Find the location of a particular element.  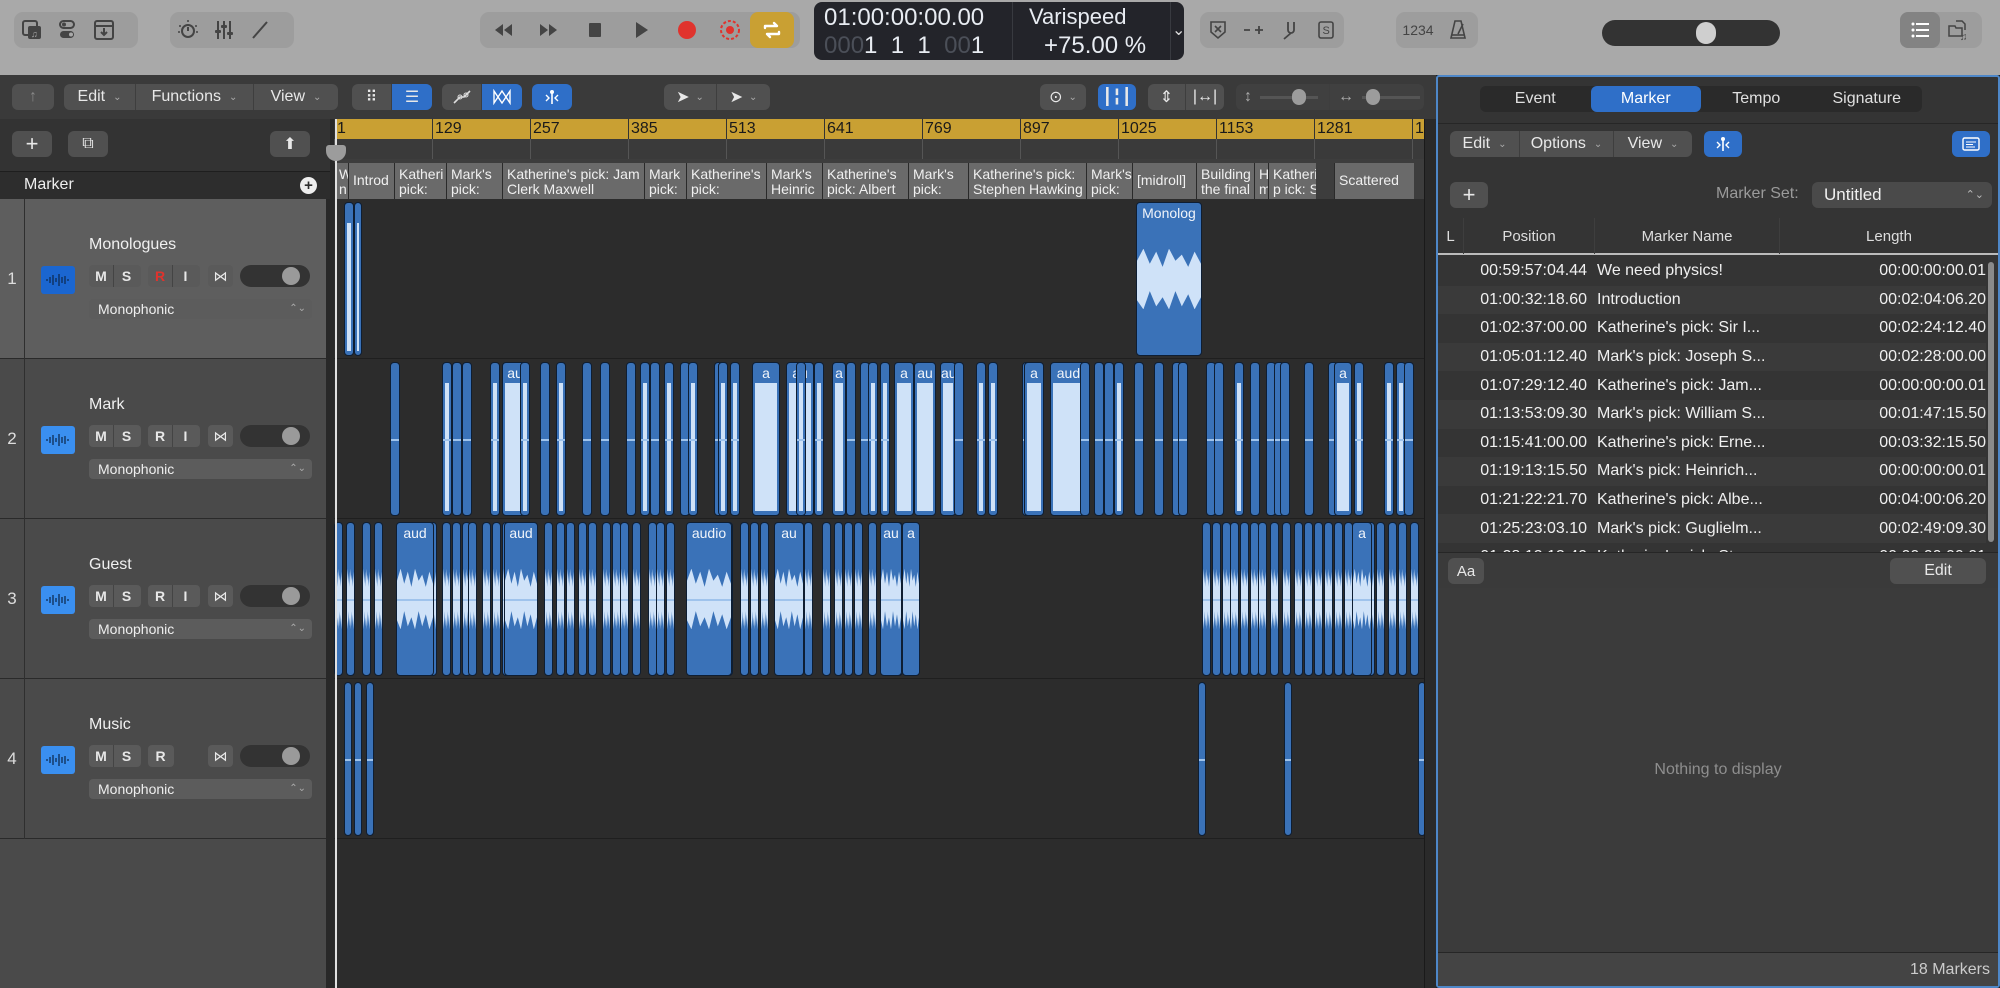

track-name: Mark is located at coordinates (107, 405).